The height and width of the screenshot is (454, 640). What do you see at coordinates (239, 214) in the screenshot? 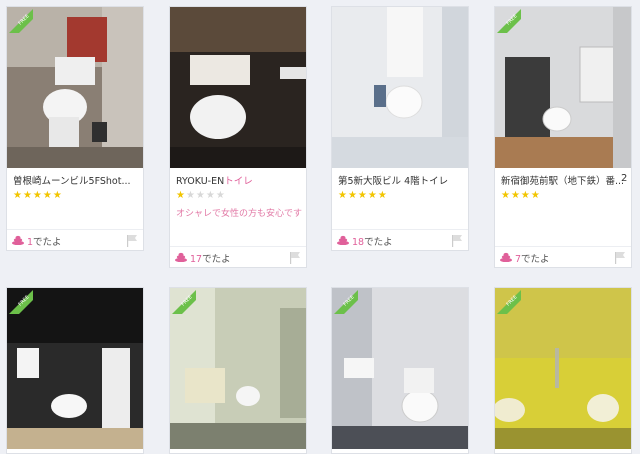
I see `toilet-comment: オシャレで女性の方も安心です` at bounding box center [239, 214].